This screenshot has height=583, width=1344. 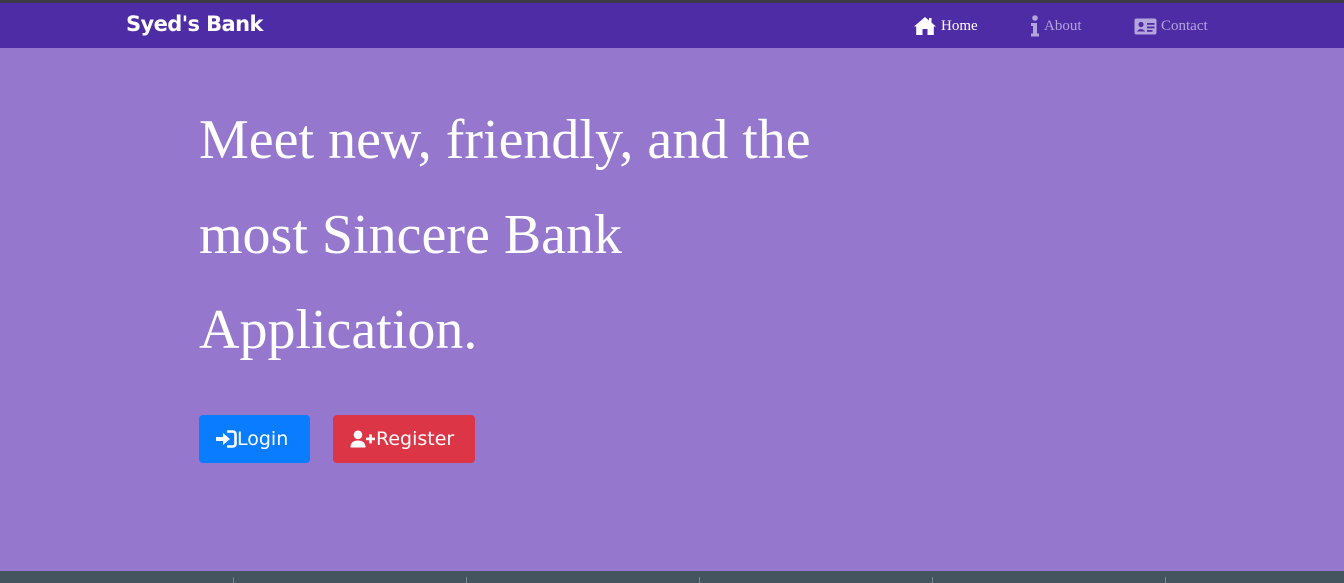 I want to click on nav-about-label: About, so click(x=1063, y=25).